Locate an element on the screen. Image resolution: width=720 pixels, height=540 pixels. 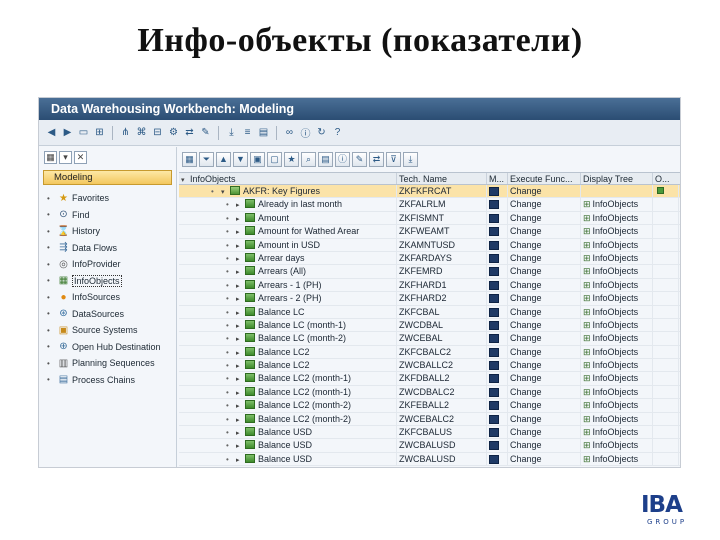
details-icon: ⓘ is located at coordinates (342, 159).